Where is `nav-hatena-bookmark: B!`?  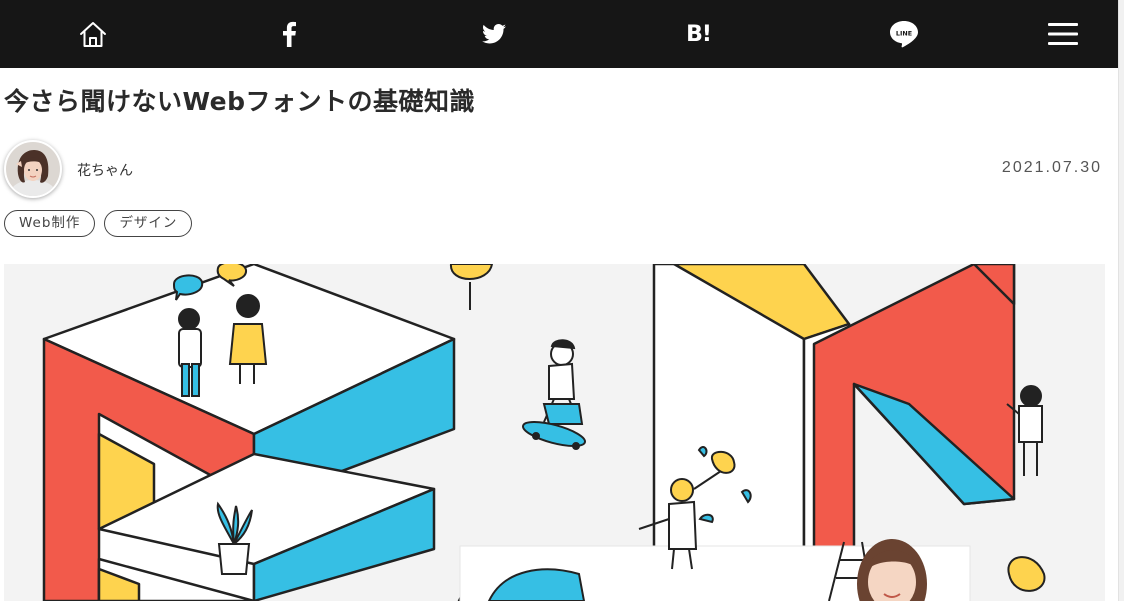
nav-hatena-bookmark: B! is located at coordinates (698, 34).